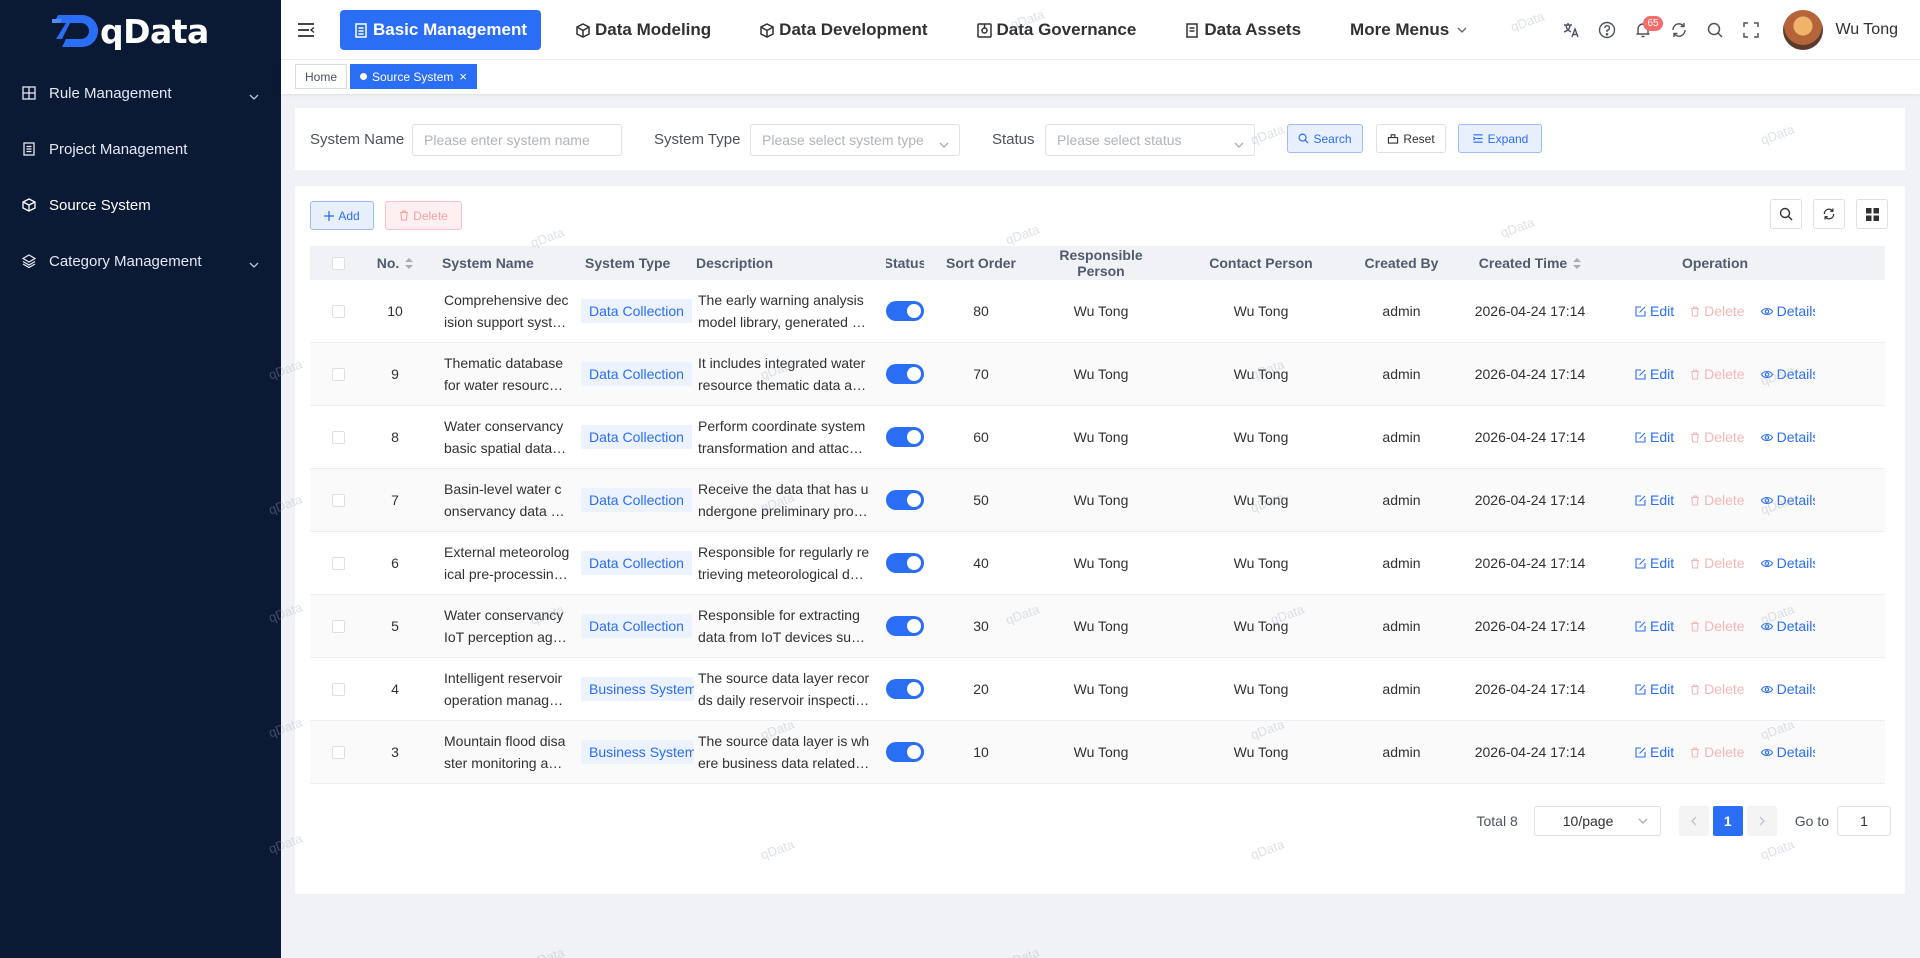  I want to click on prev-page-button, so click(1693, 821).